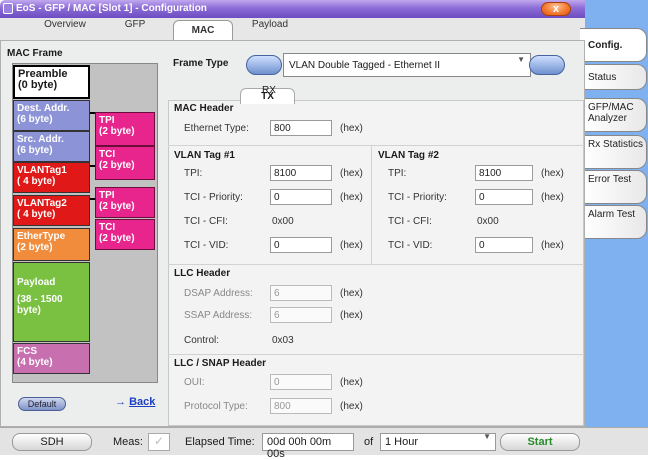 This screenshot has height=460, width=648. I want to click on vlan1-vid-input: 0, so click(301, 245).